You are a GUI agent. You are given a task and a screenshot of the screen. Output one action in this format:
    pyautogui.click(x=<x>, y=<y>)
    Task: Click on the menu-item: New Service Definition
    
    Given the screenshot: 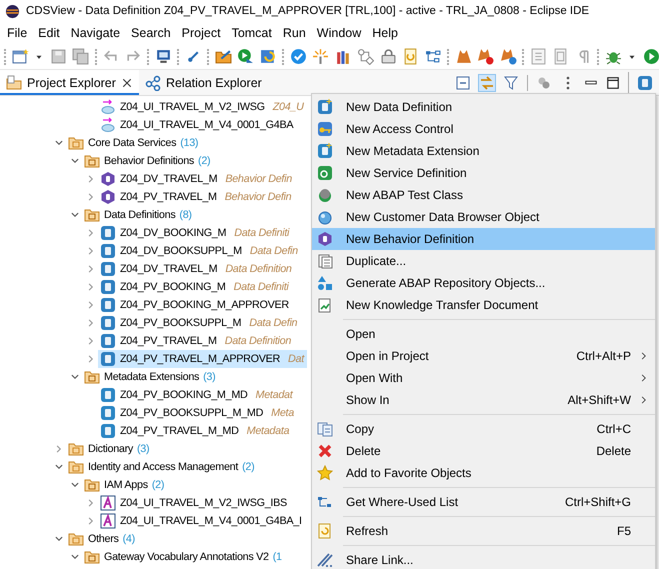 What is the action you would take?
    pyautogui.click(x=483, y=173)
    